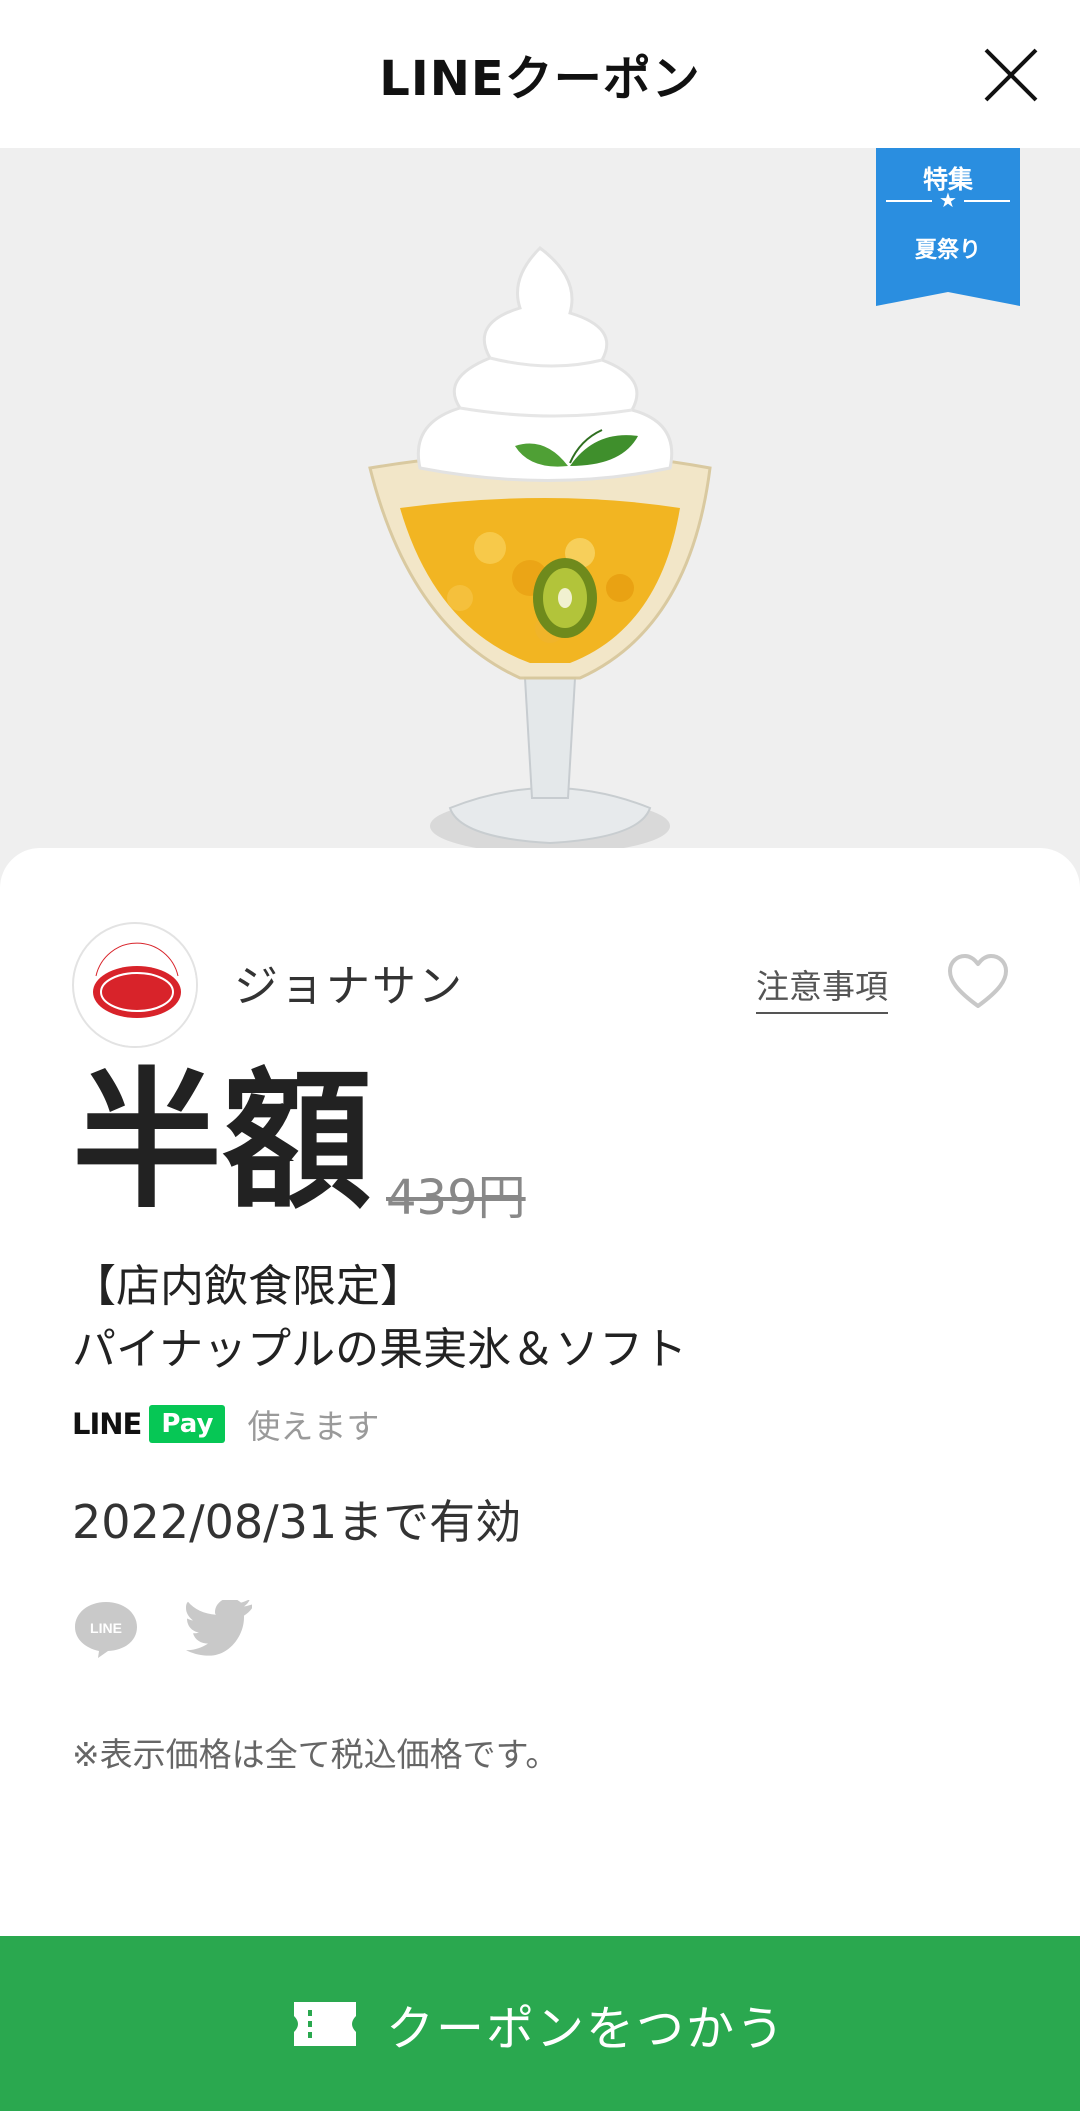 This screenshot has width=1080, height=2111. What do you see at coordinates (324, 2023) in the screenshot?
I see `ticket-icon` at bounding box center [324, 2023].